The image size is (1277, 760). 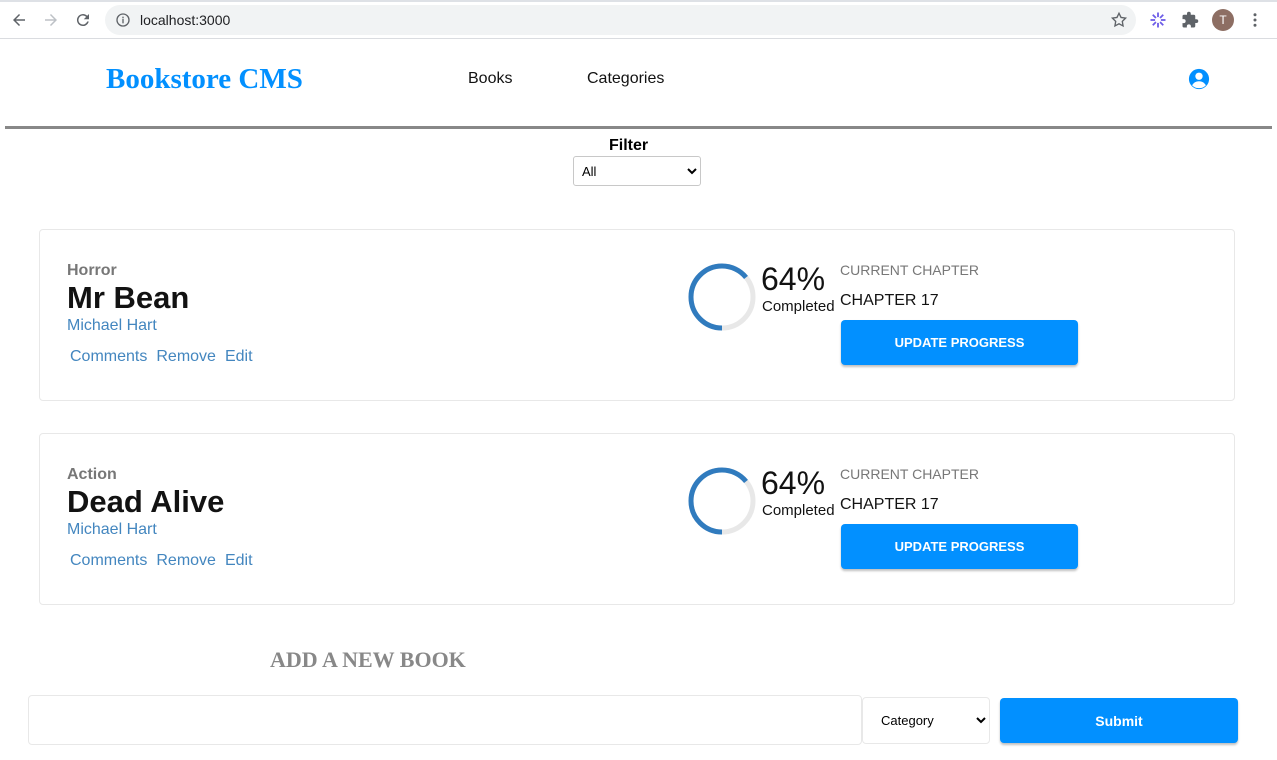 I want to click on profile-avatar: T, so click(x=1223, y=20).